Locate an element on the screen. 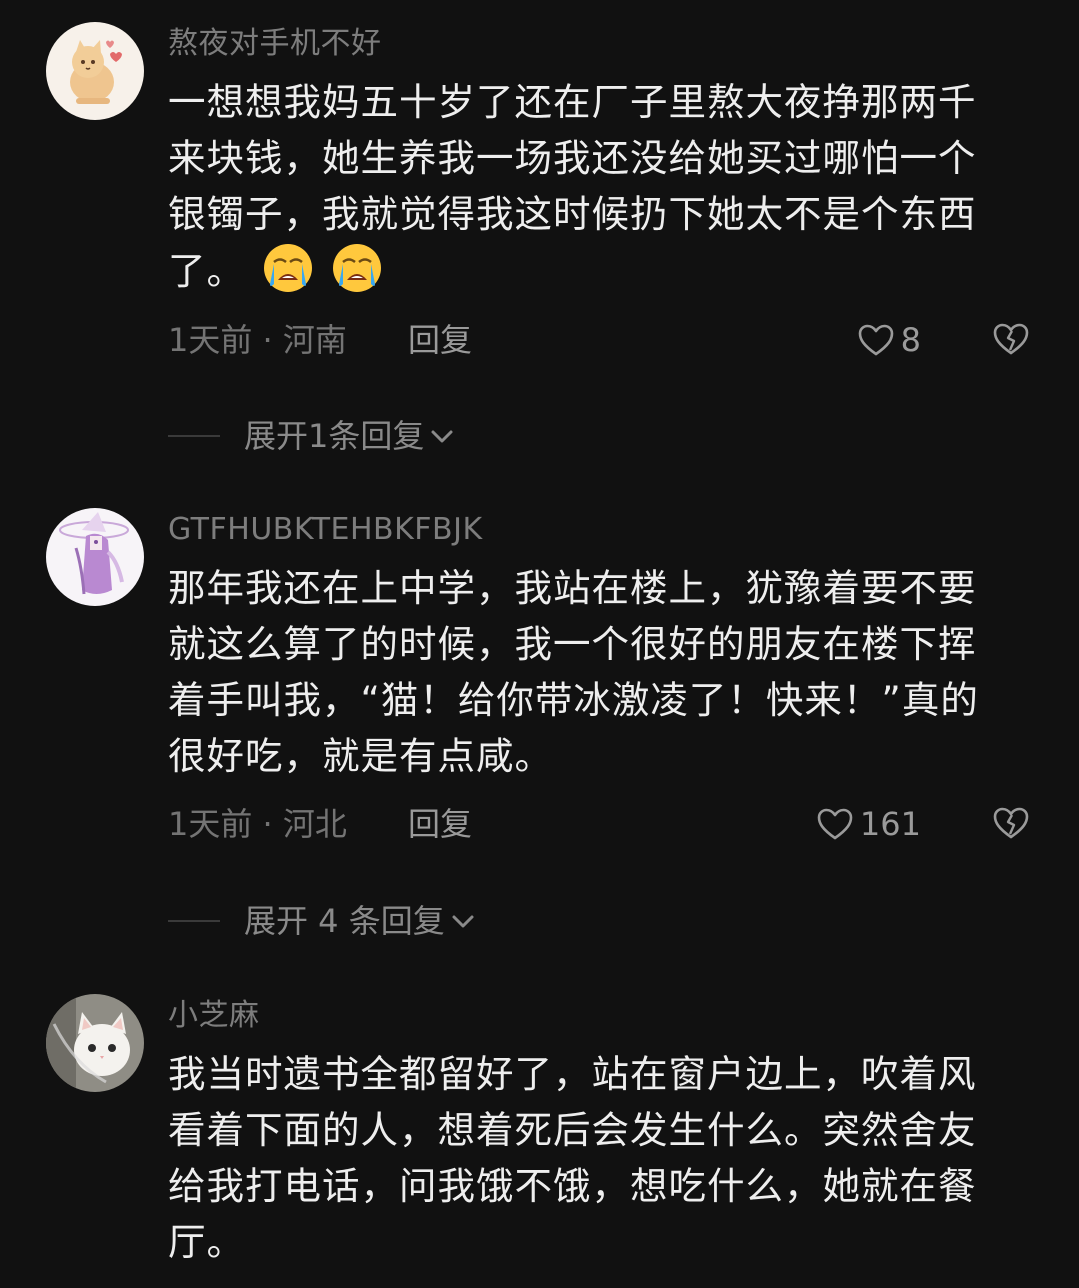 This screenshot has width=1079, height=1288. expand-replies-label: 展开1条回复 is located at coordinates (334, 436).